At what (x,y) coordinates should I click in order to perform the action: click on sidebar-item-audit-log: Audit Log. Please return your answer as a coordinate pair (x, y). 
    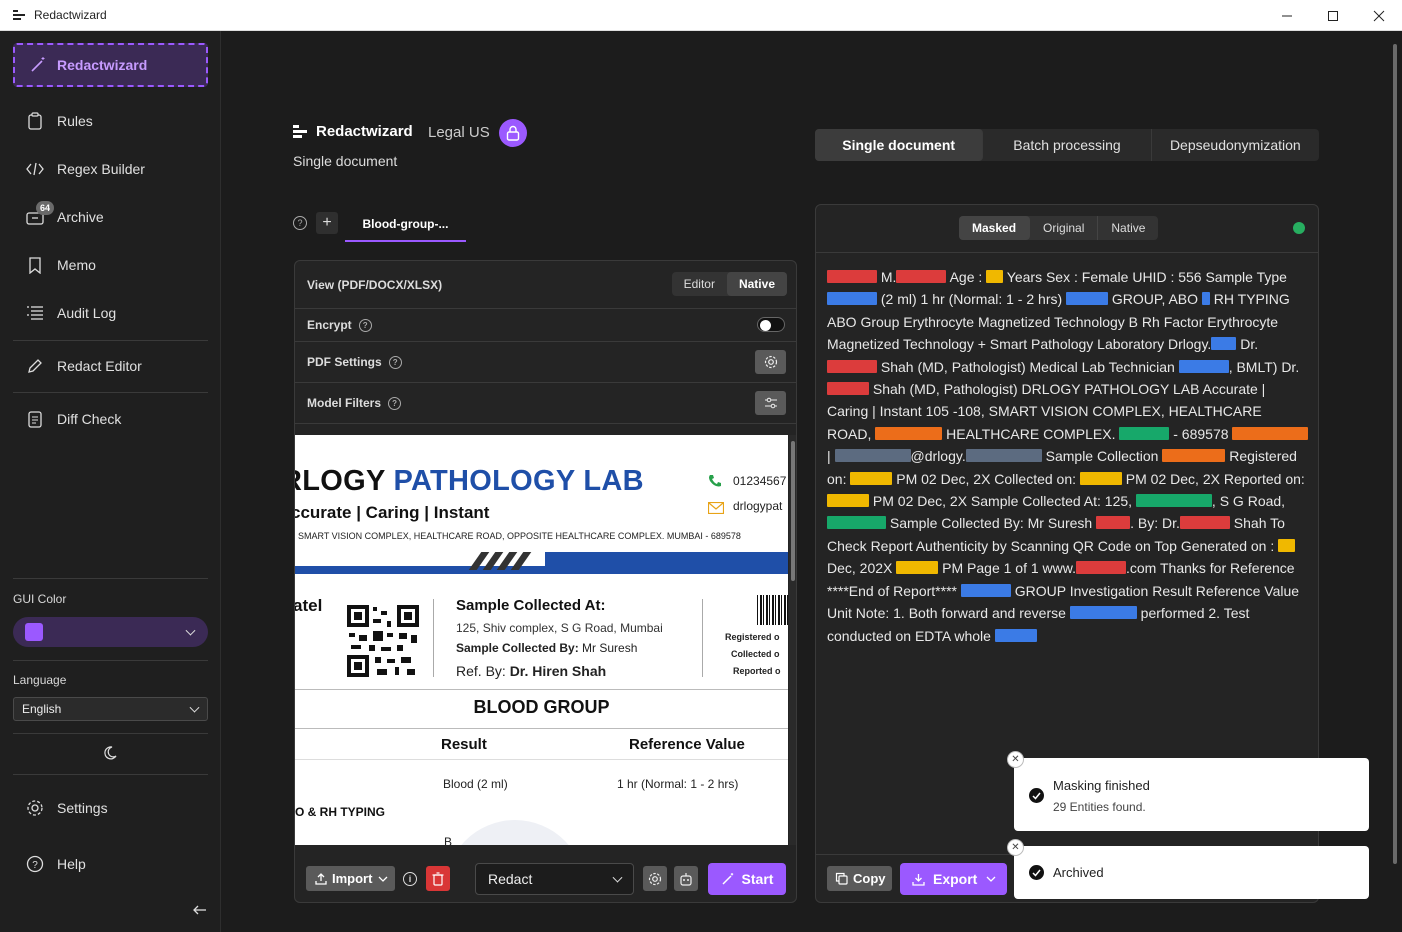
    Looking at the image, I should click on (71, 313).